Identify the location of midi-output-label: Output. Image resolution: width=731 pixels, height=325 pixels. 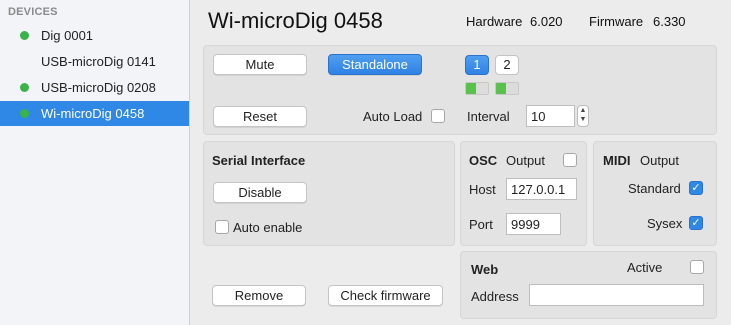
(660, 160).